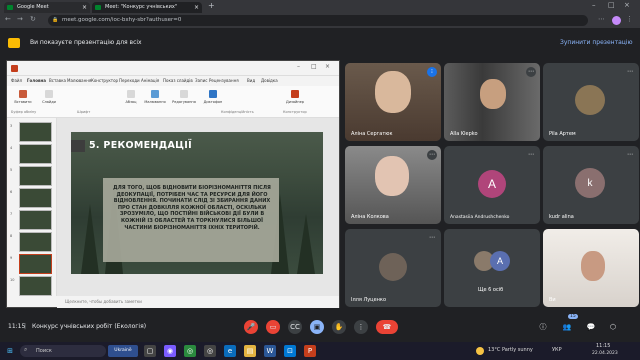  I want to click on profile-avatar, so click(616, 20).